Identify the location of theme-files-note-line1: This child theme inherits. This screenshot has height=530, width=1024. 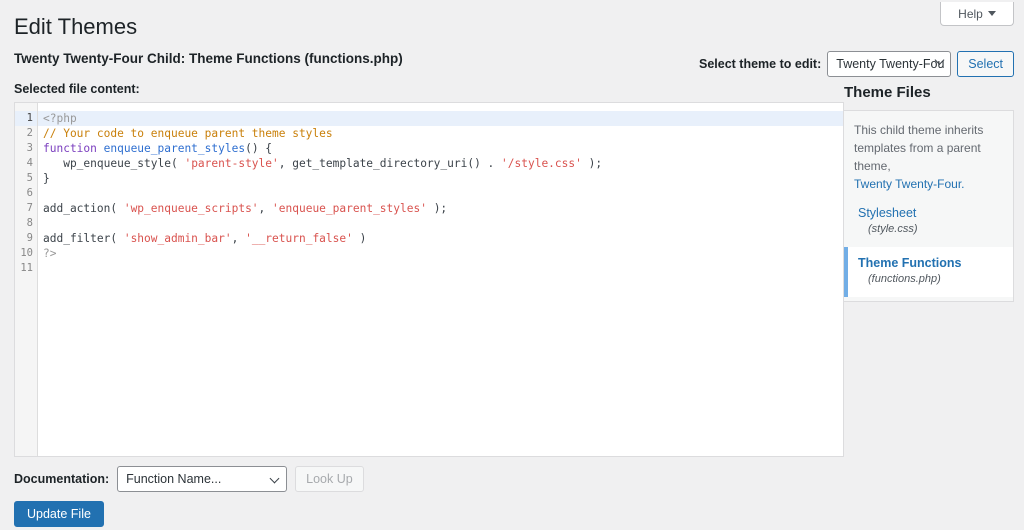
(919, 130).